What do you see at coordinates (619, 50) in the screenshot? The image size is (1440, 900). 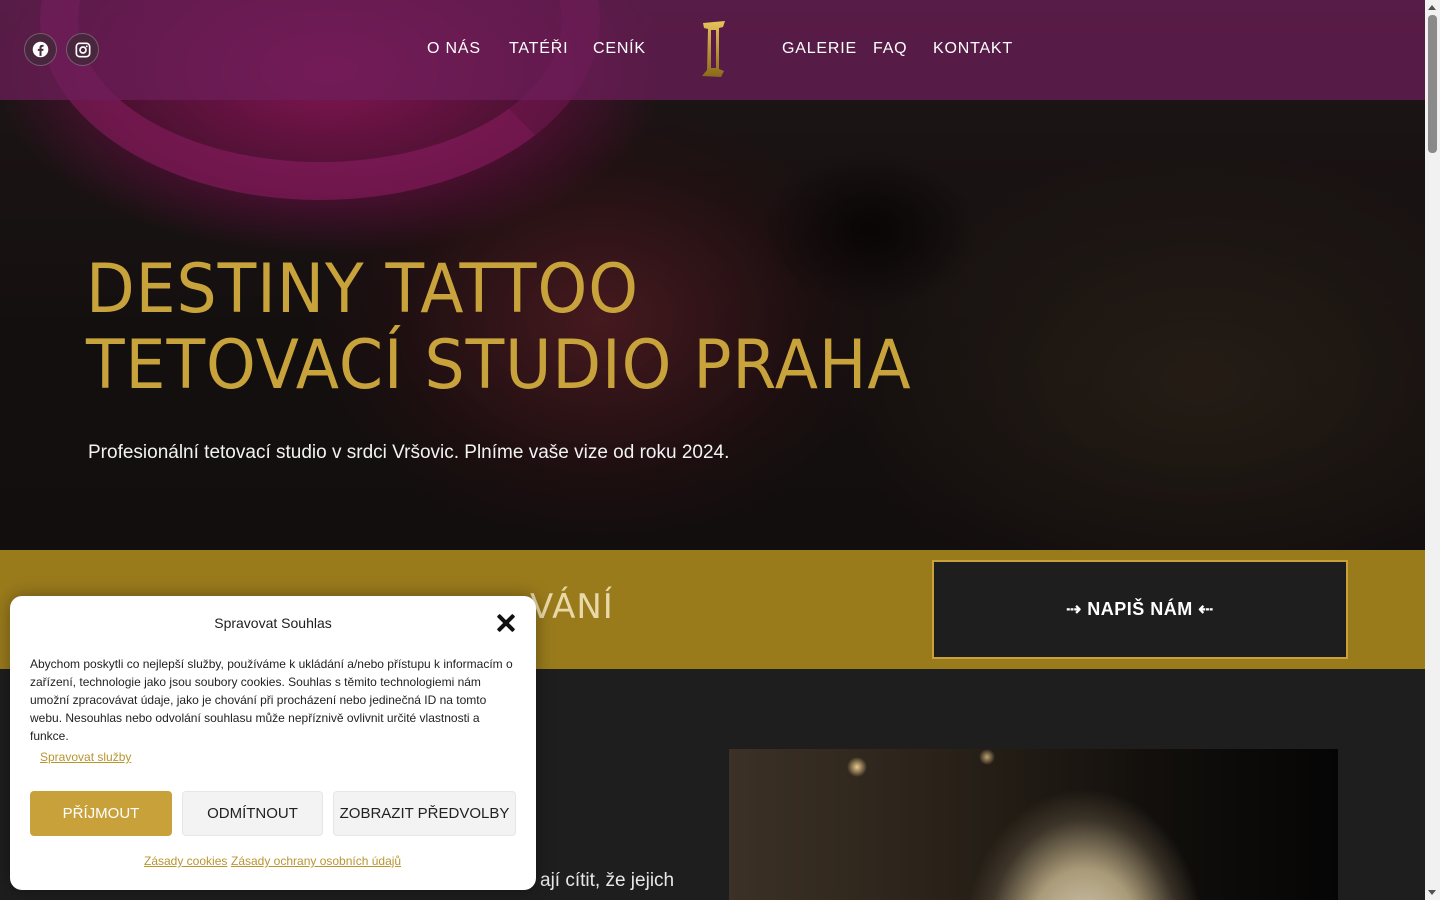 I see `nav-item-cenik: CENÍK` at bounding box center [619, 50].